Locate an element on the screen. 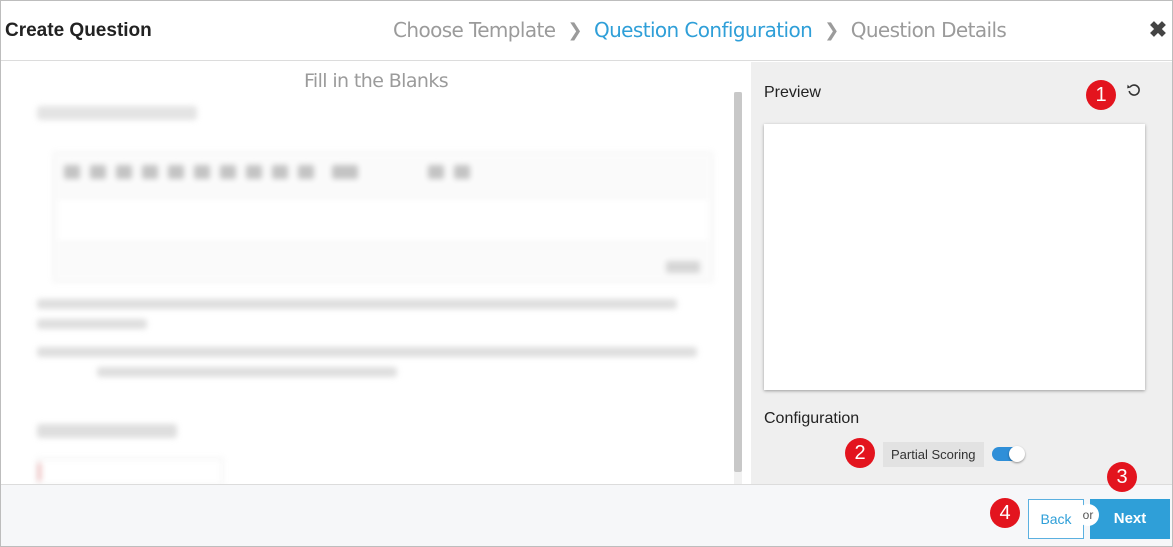  sub-icon is located at coordinates (176, 172).